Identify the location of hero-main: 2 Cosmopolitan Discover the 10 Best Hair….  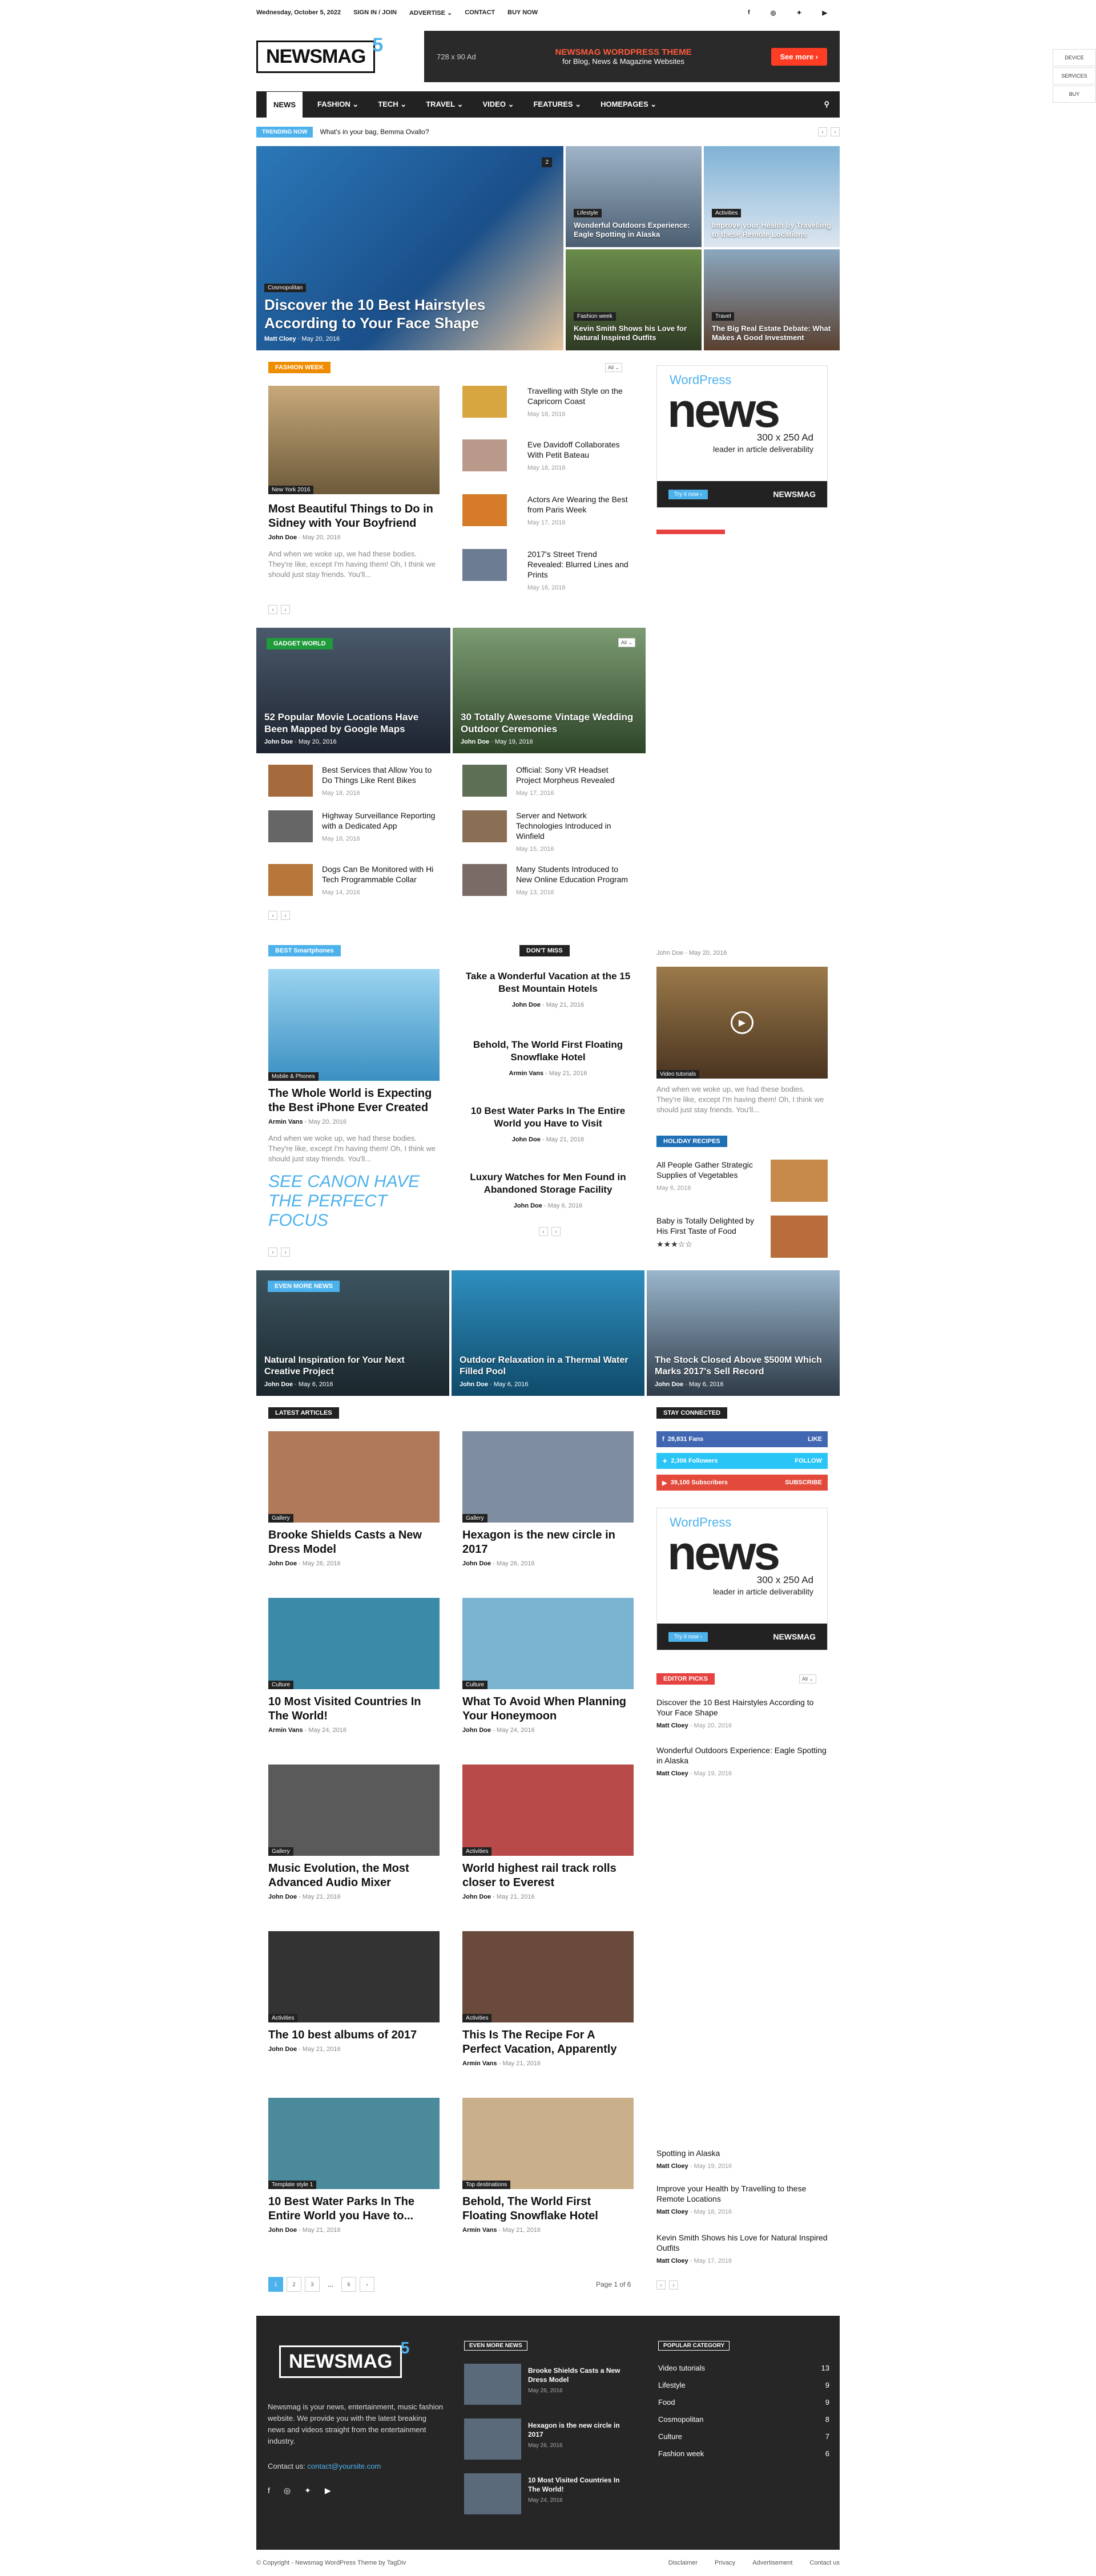
(409, 248).